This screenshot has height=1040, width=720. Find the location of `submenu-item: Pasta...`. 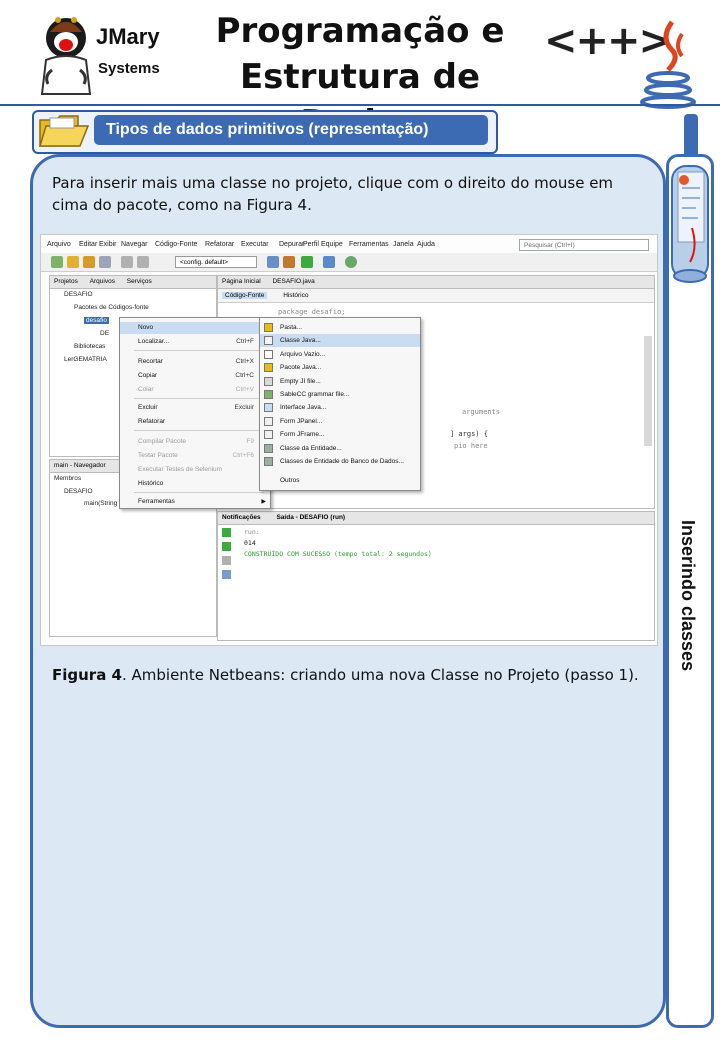

submenu-item: Pasta... is located at coordinates (340, 327).